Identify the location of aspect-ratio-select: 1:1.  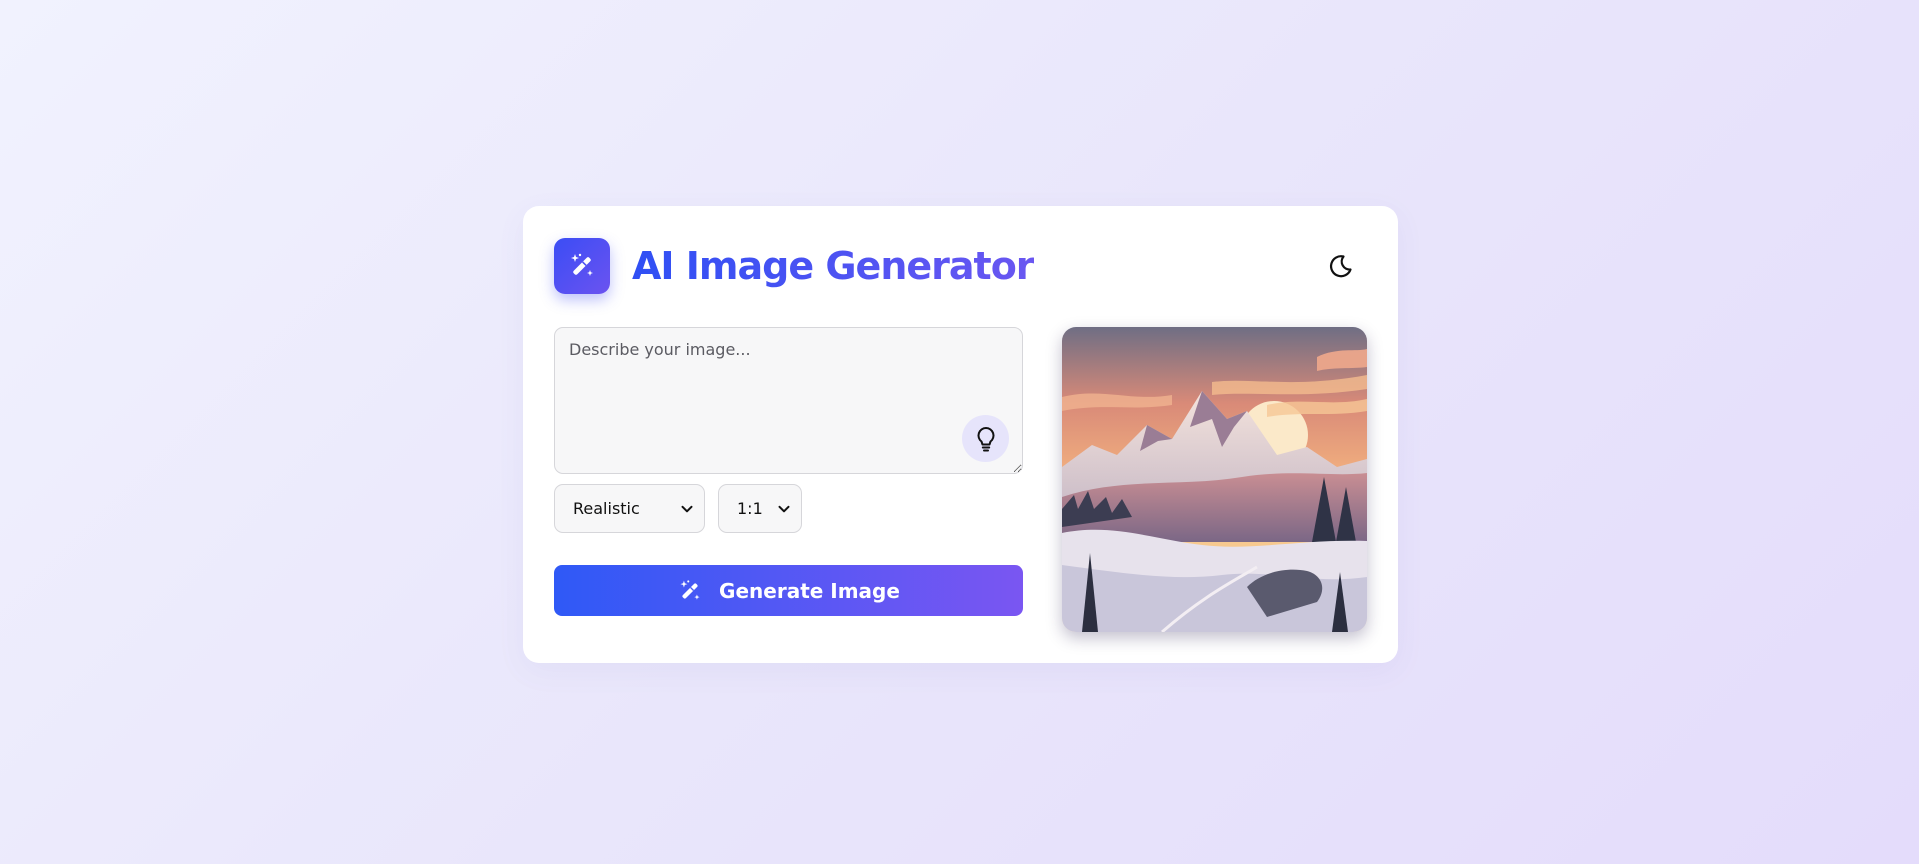
(760, 508).